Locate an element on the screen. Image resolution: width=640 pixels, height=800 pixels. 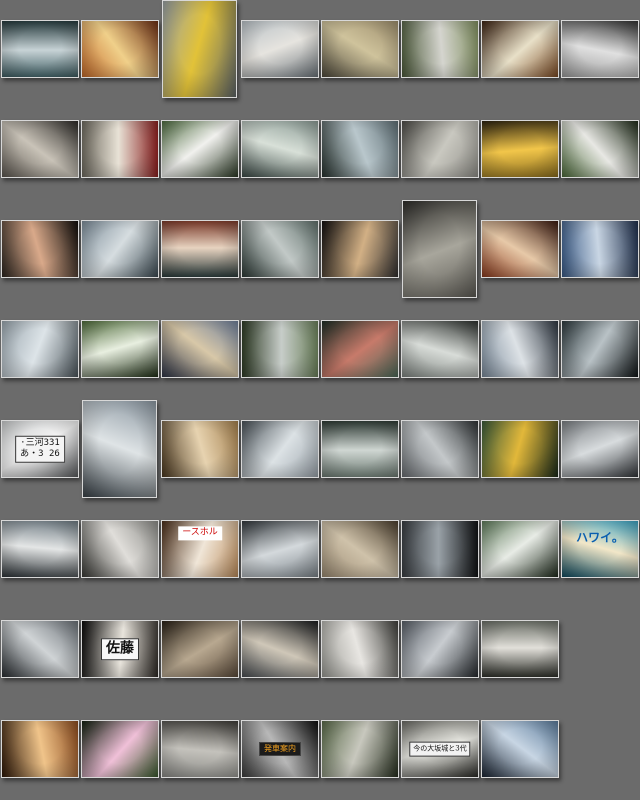
narrow-street-photo is located at coordinates (120, 549).